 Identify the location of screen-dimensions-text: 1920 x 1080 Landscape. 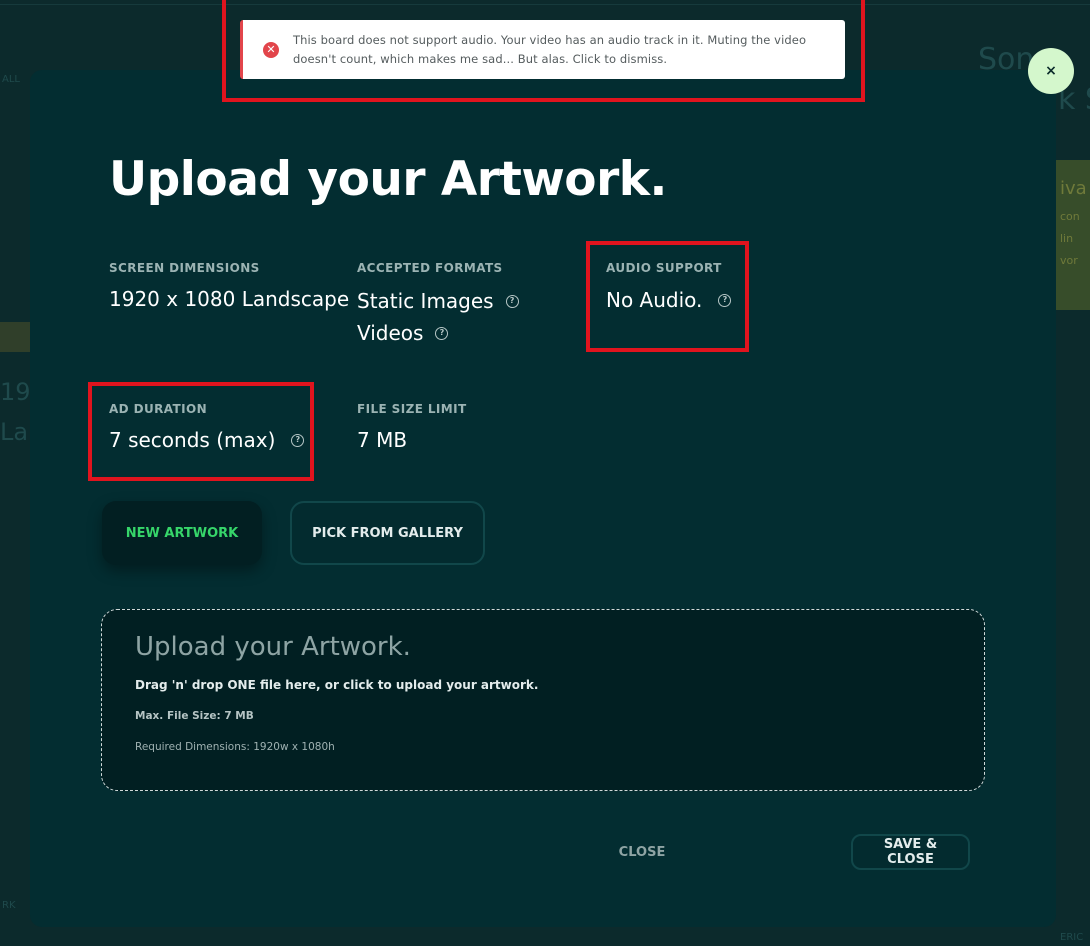
(229, 299).